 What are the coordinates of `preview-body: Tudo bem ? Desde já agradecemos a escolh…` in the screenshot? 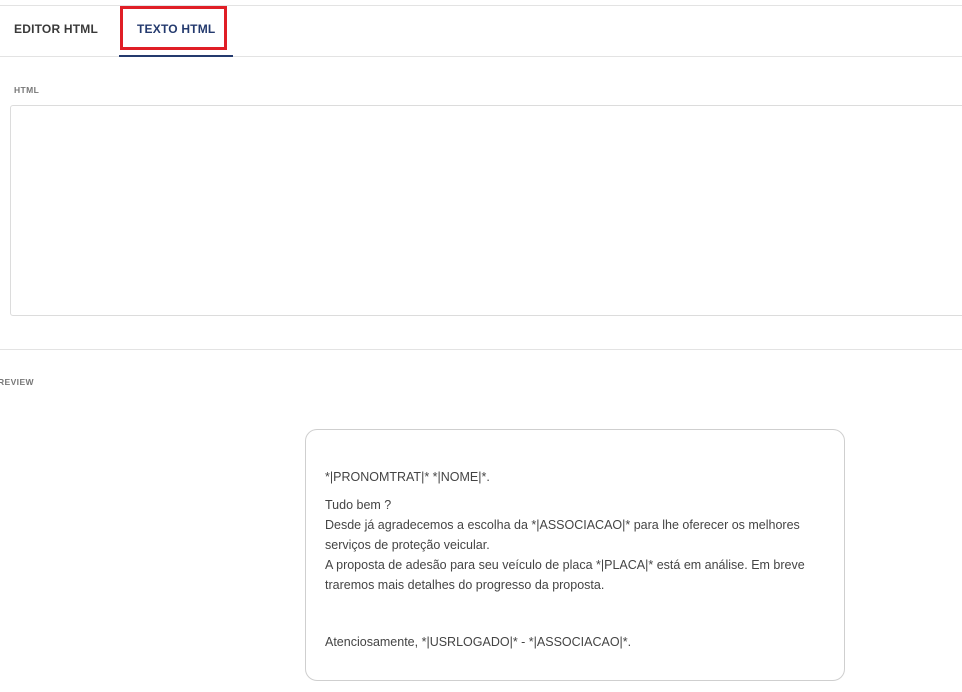 It's located at (565, 545).